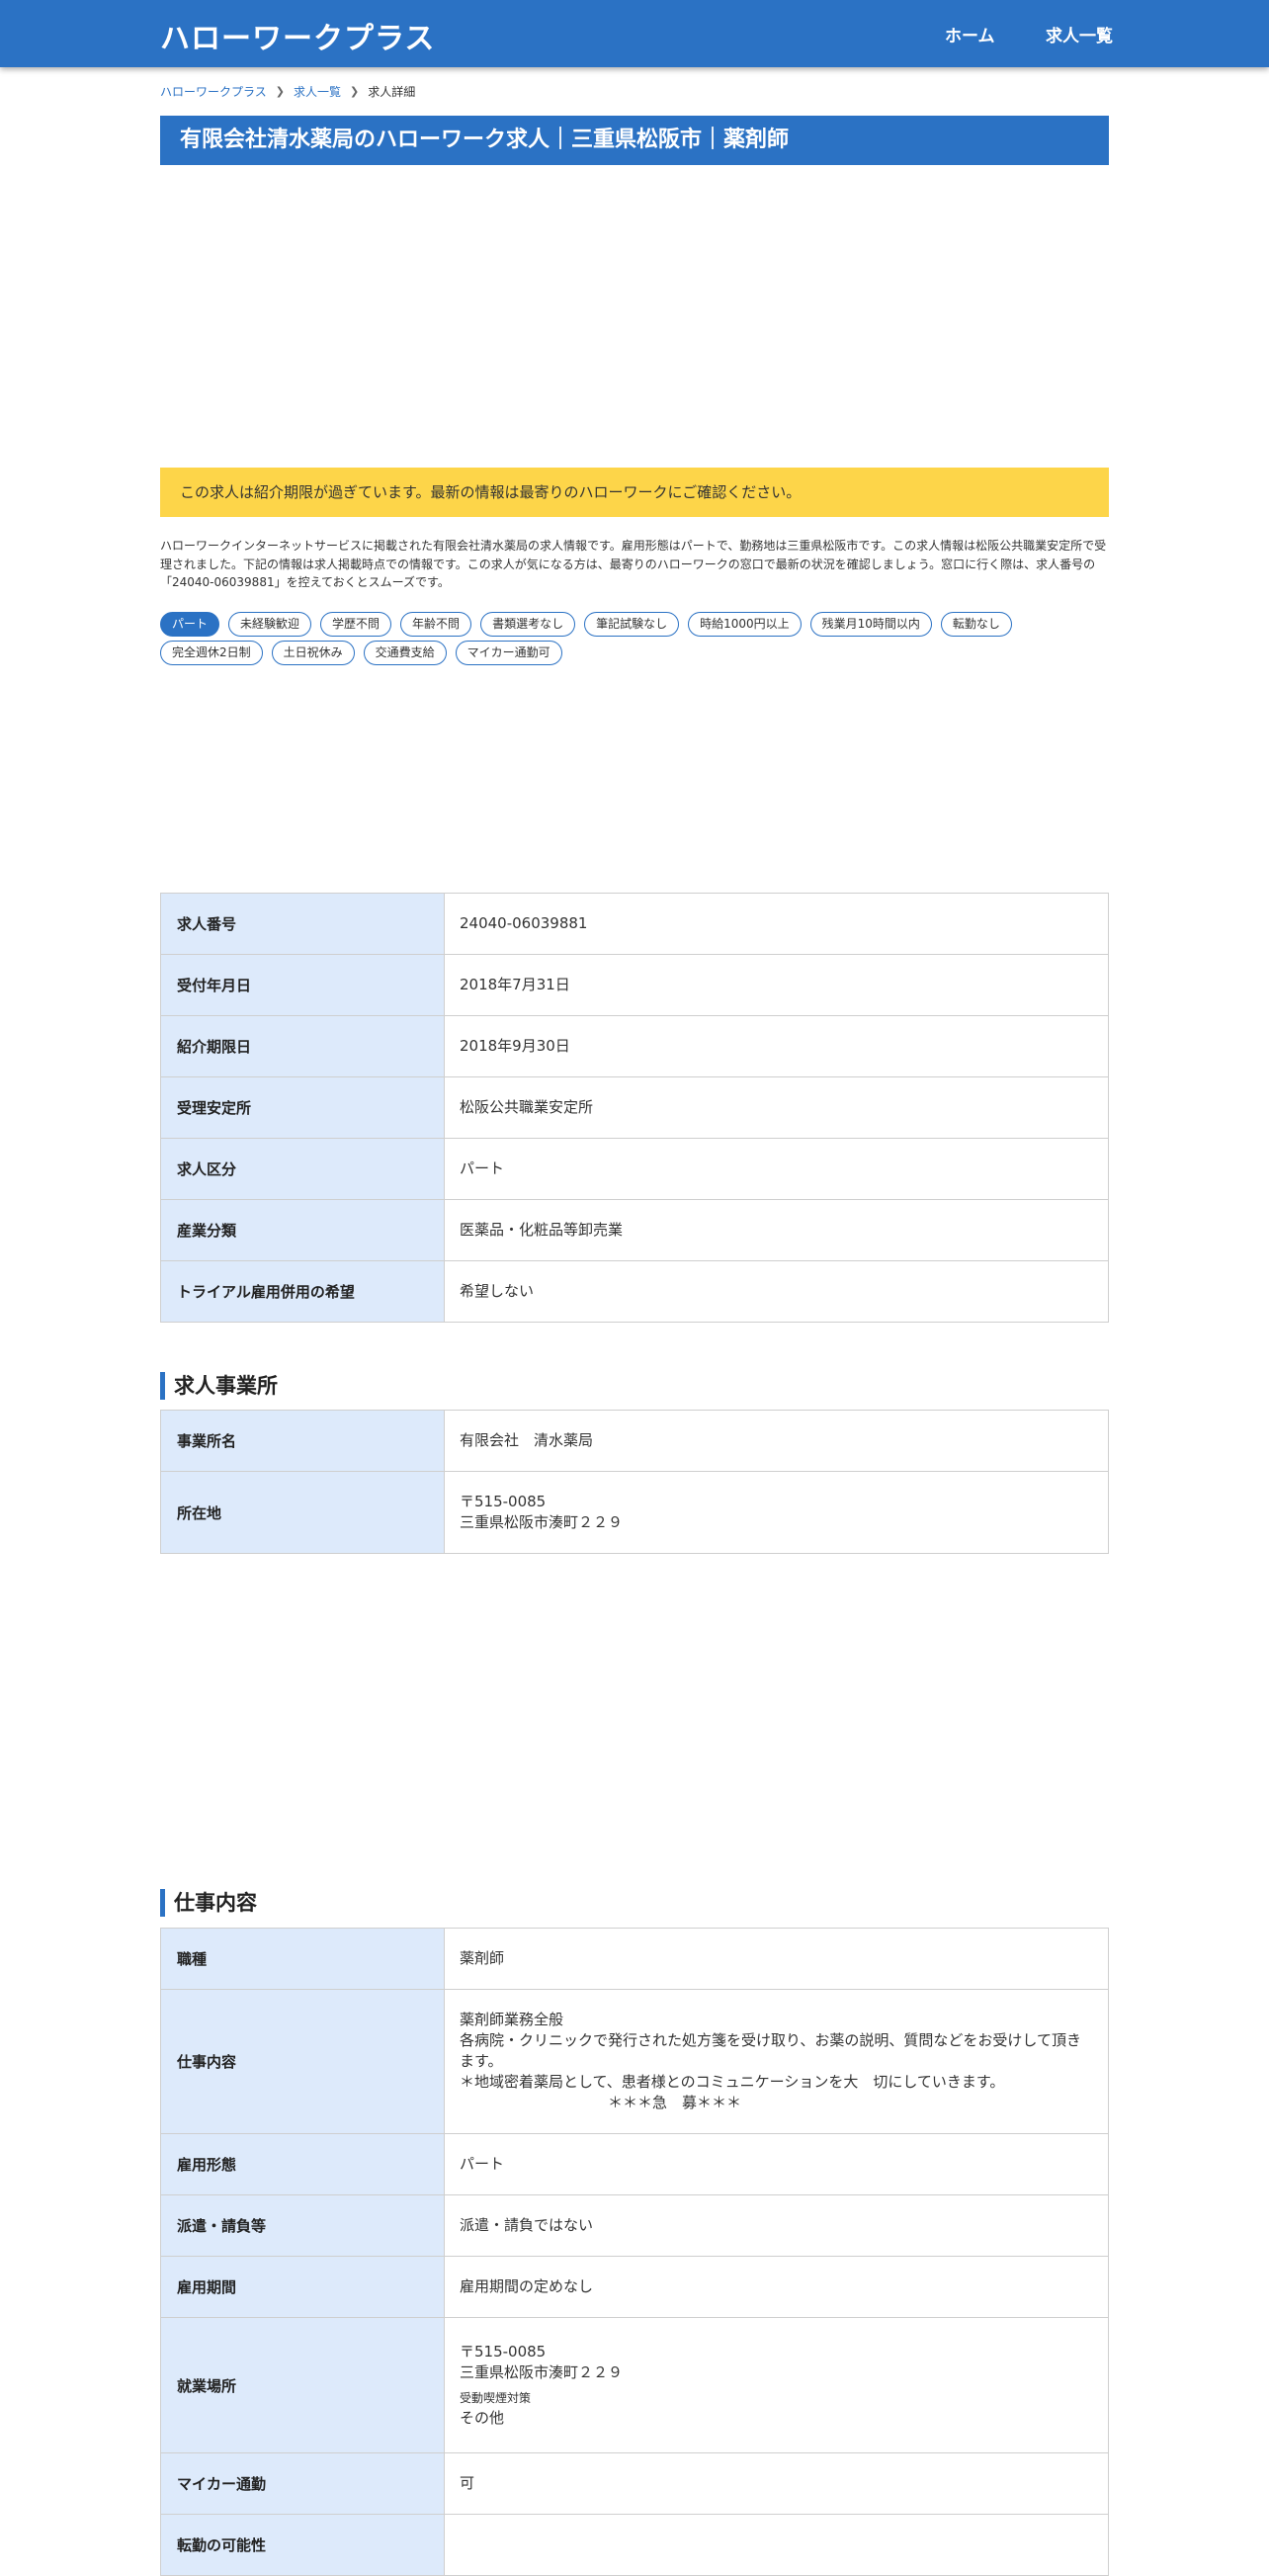  Describe the element at coordinates (287, 91) in the screenshot. I see `breadcrumb: ハローワークプラス ❯ 求人一覧 ❯ 求人詳細` at that location.